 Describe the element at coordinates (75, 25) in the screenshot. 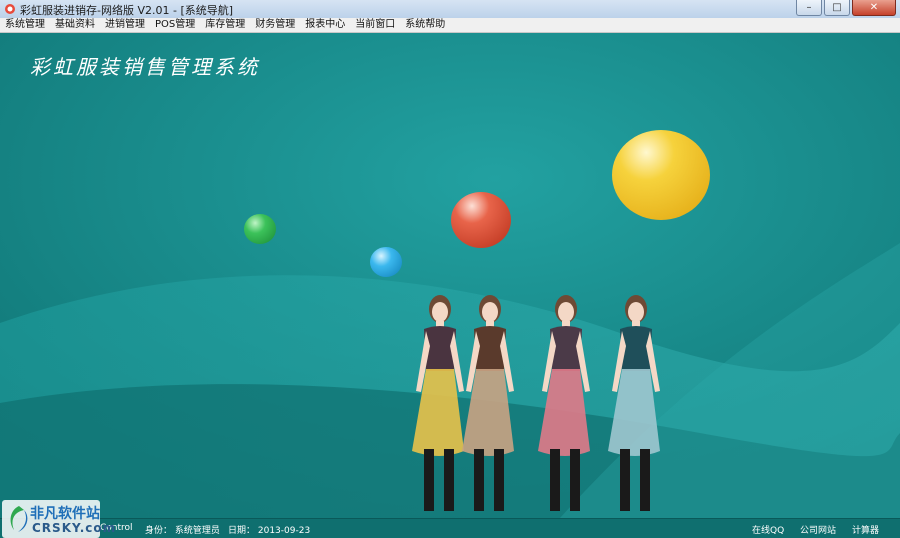

I see `menu-basic-data: 基础资料` at that location.